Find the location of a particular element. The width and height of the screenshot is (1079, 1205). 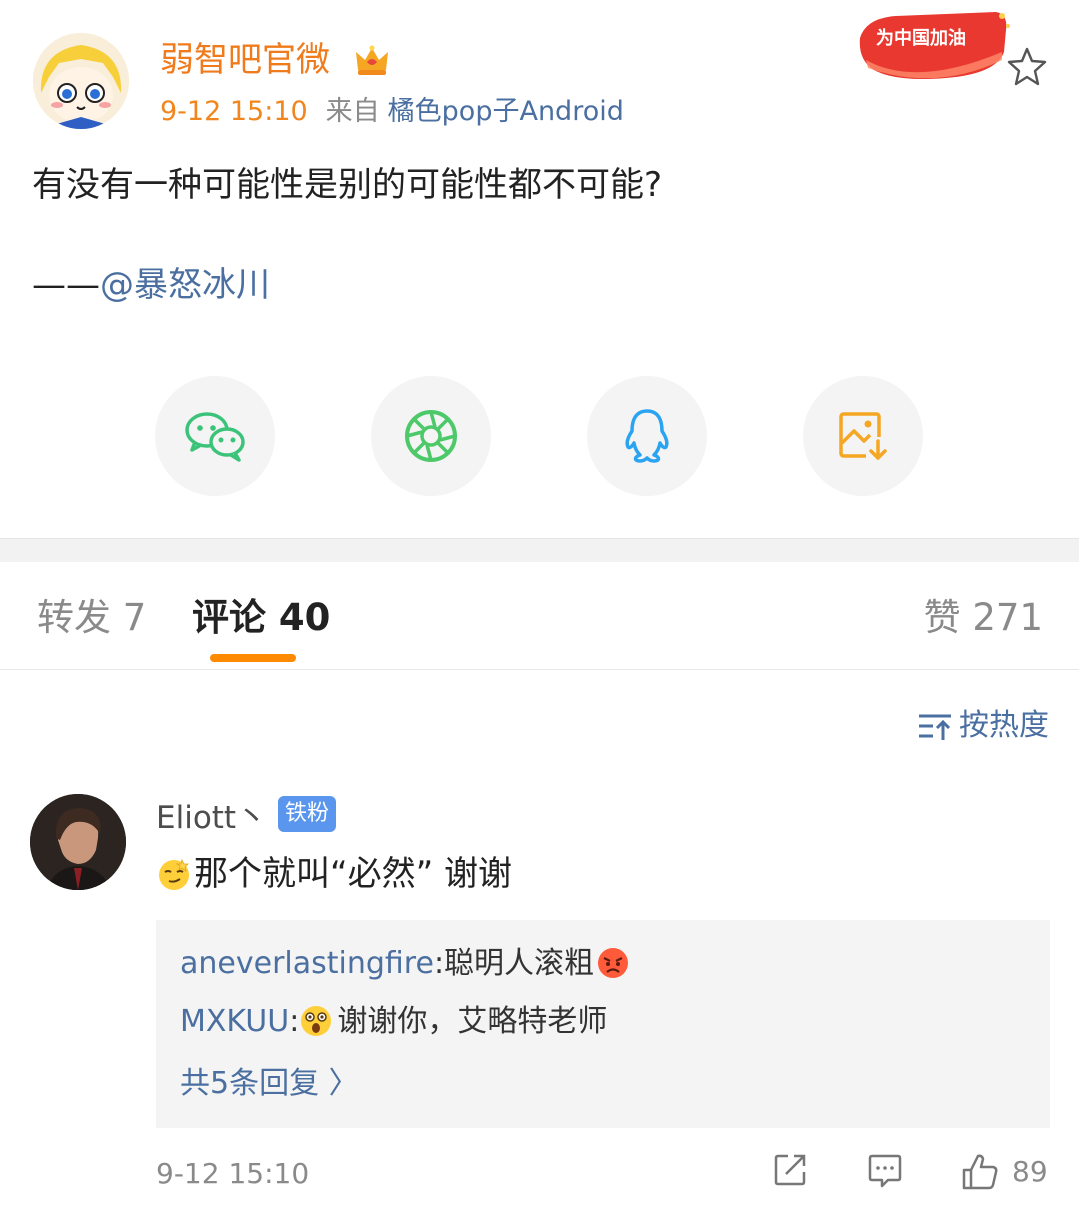

share-wechat-button is located at coordinates (215, 436).